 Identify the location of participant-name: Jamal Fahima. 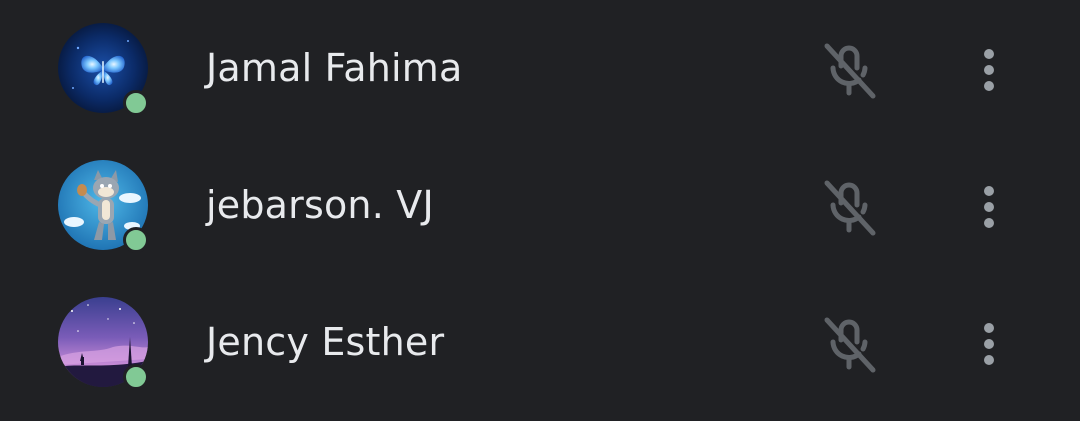
(334, 68).